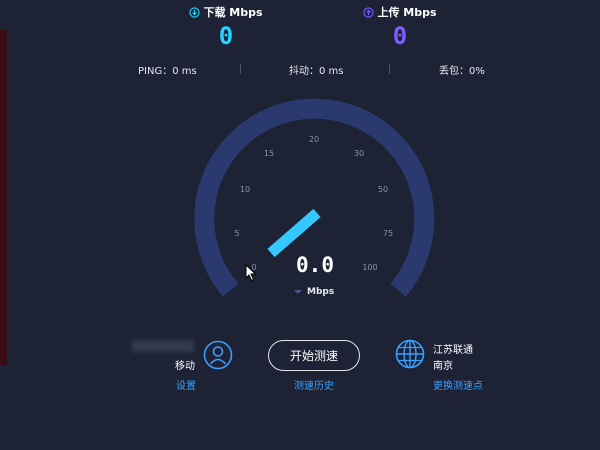 This screenshot has height=450, width=600. What do you see at coordinates (218, 355) in the screenshot?
I see `user-icon` at bounding box center [218, 355].